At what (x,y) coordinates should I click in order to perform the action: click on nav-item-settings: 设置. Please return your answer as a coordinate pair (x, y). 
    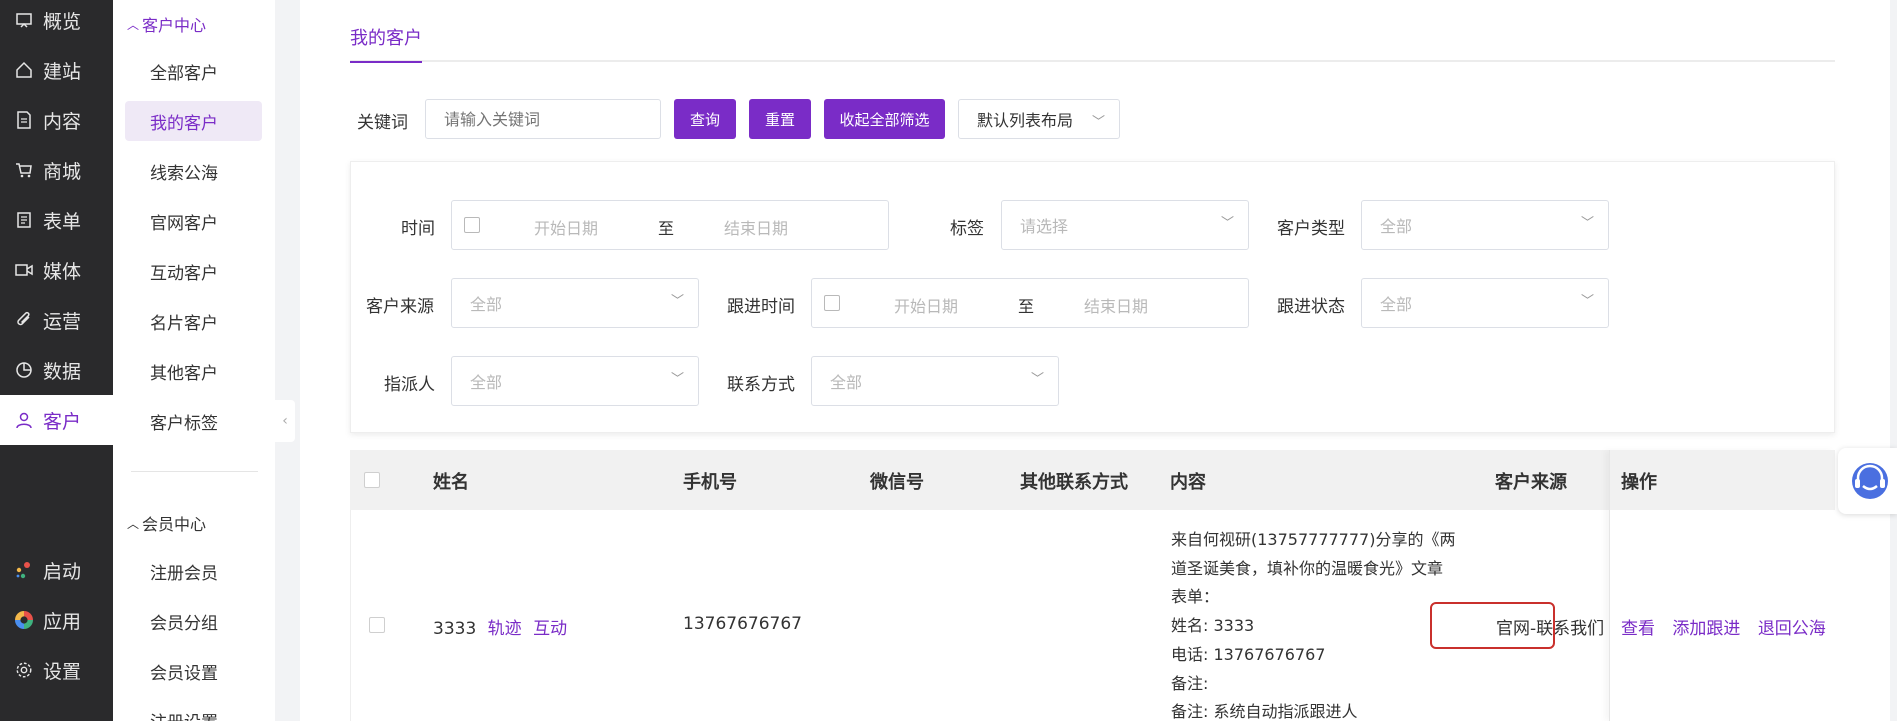
    Looking at the image, I should click on (56, 670).